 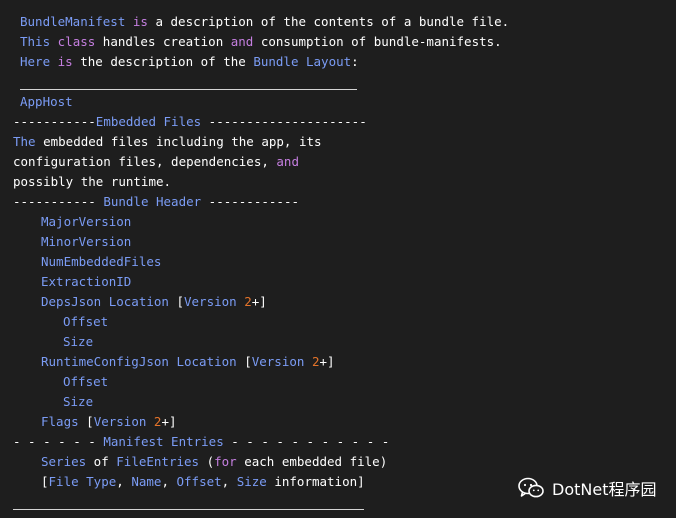 I want to click on code-token-type: Name, so click(x=146, y=481).